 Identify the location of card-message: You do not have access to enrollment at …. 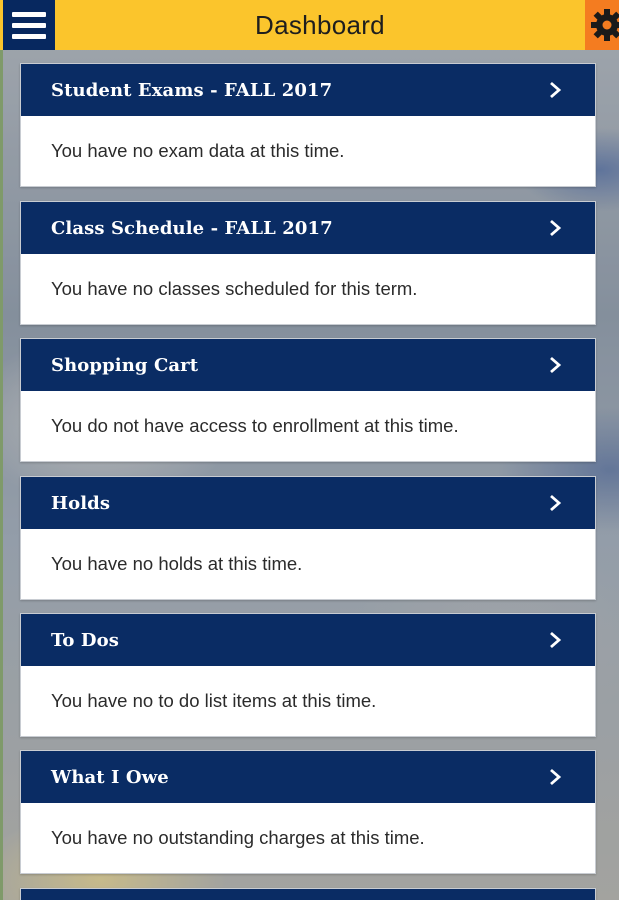
(255, 425).